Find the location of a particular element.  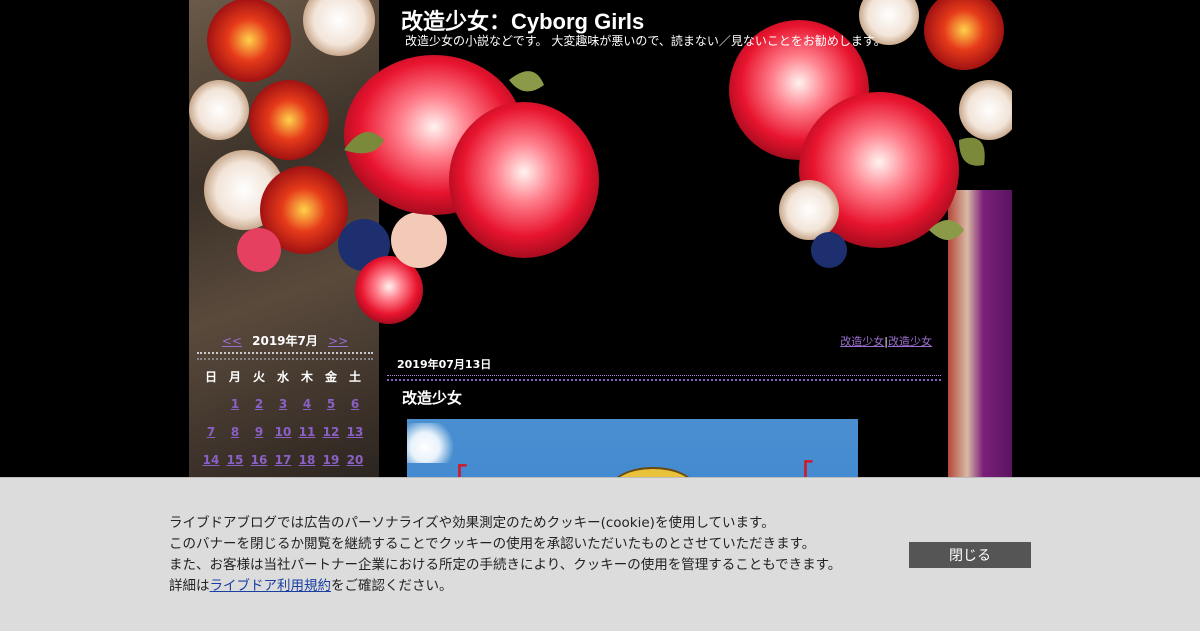

calendar-month: 2019年7月 is located at coordinates (285, 341).